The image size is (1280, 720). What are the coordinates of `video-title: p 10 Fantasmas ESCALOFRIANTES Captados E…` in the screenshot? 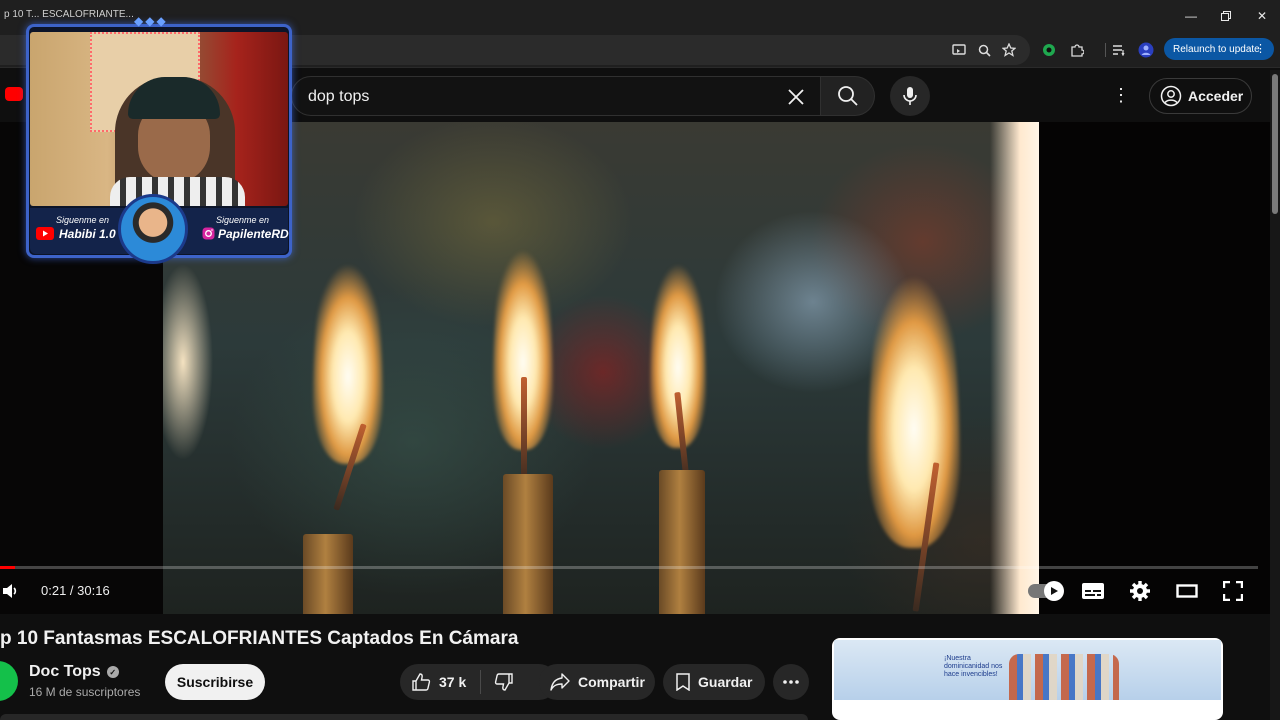 It's located at (259, 638).